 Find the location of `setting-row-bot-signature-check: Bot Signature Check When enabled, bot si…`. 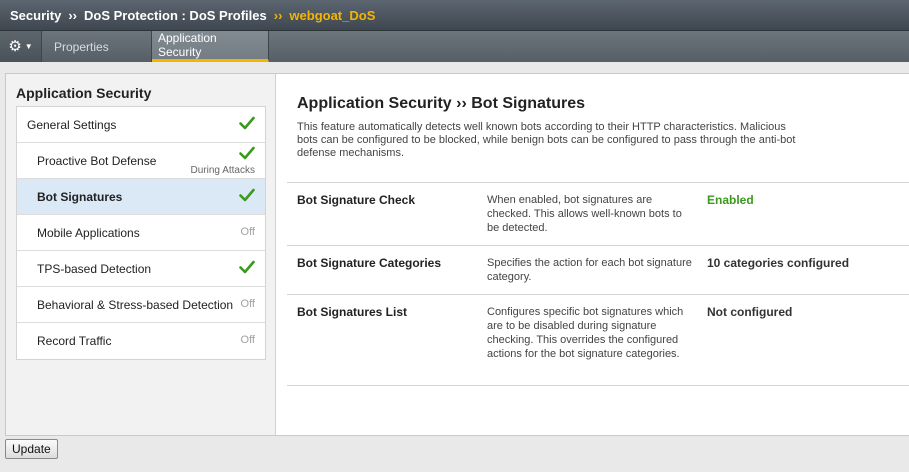

setting-row-bot-signature-check: Bot Signature Check When enabled, bot si… is located at coordinates (598, 214).